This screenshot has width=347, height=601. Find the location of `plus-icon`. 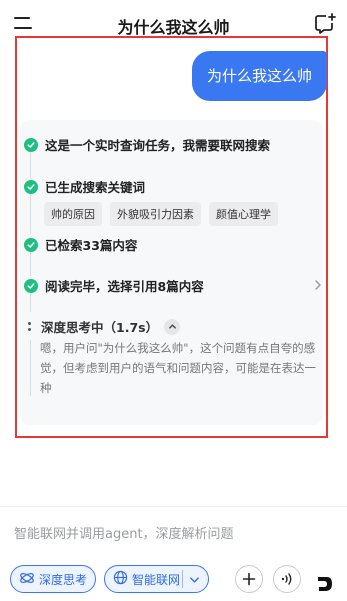

plus-icon is located at coordinates (249, 579).